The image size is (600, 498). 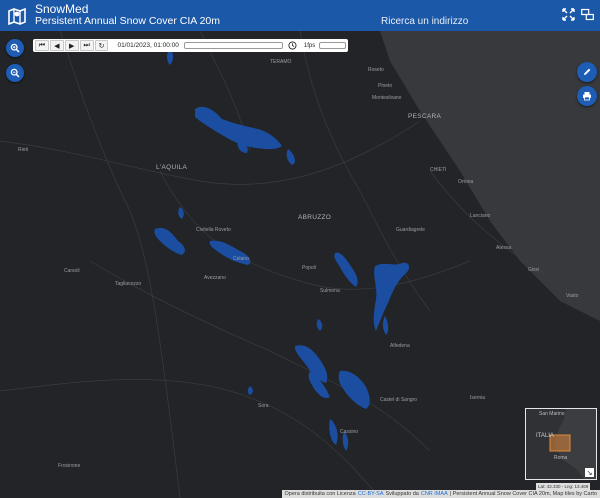 I want to click on town-label-isernia: Isernia, so click(x=478, y=398).